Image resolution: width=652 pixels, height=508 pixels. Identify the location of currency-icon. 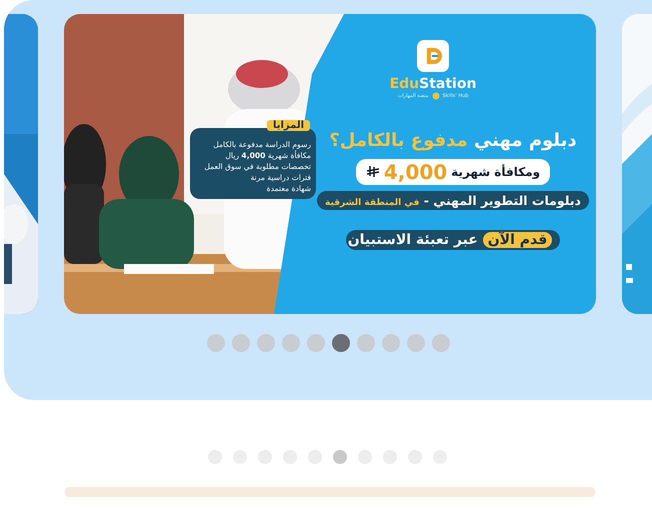
(373, 172).